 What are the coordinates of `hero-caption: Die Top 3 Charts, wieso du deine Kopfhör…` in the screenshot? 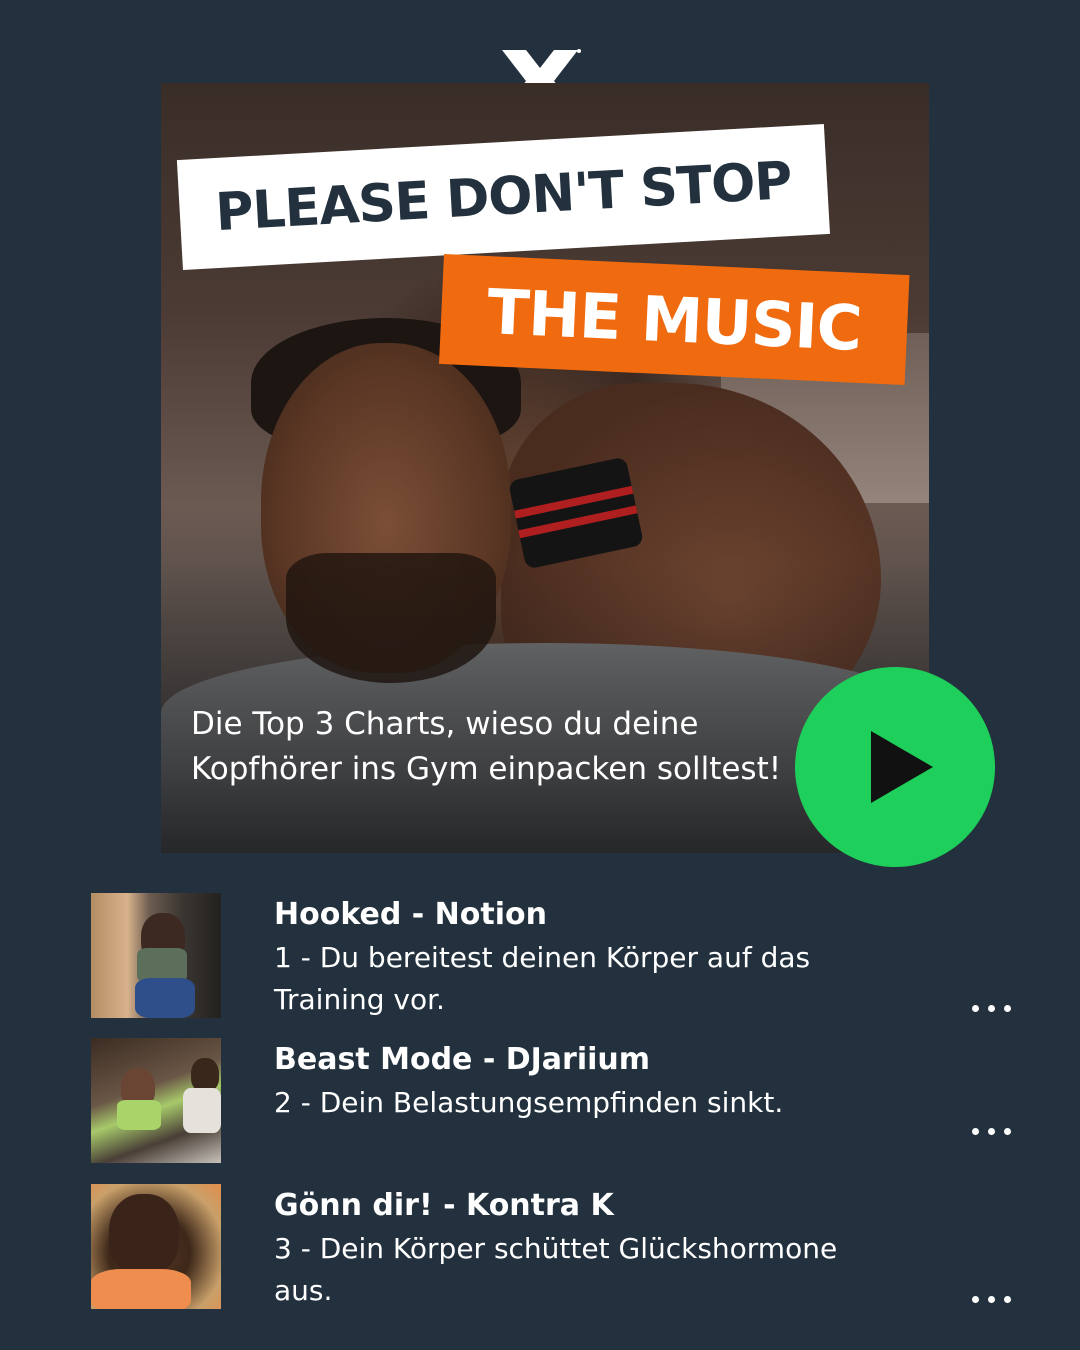 It's located at (486, 746).